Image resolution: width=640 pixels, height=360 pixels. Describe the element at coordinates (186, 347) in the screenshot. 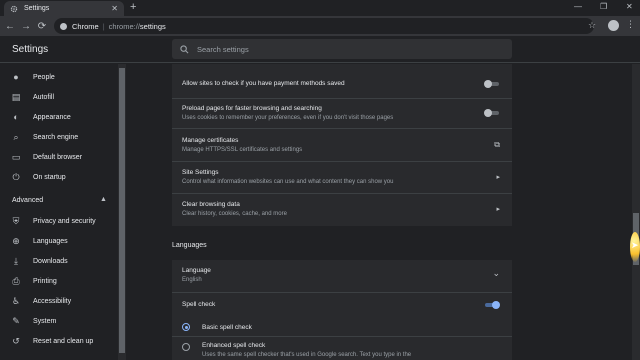

I see `enhanced-spell-check-radio` at that location.